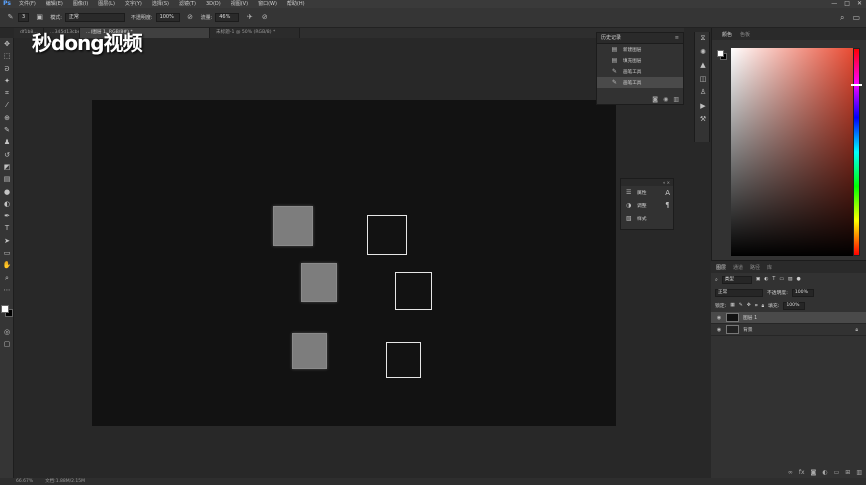  I want to click on menu-help: 帮助(H), so click(296, 4).